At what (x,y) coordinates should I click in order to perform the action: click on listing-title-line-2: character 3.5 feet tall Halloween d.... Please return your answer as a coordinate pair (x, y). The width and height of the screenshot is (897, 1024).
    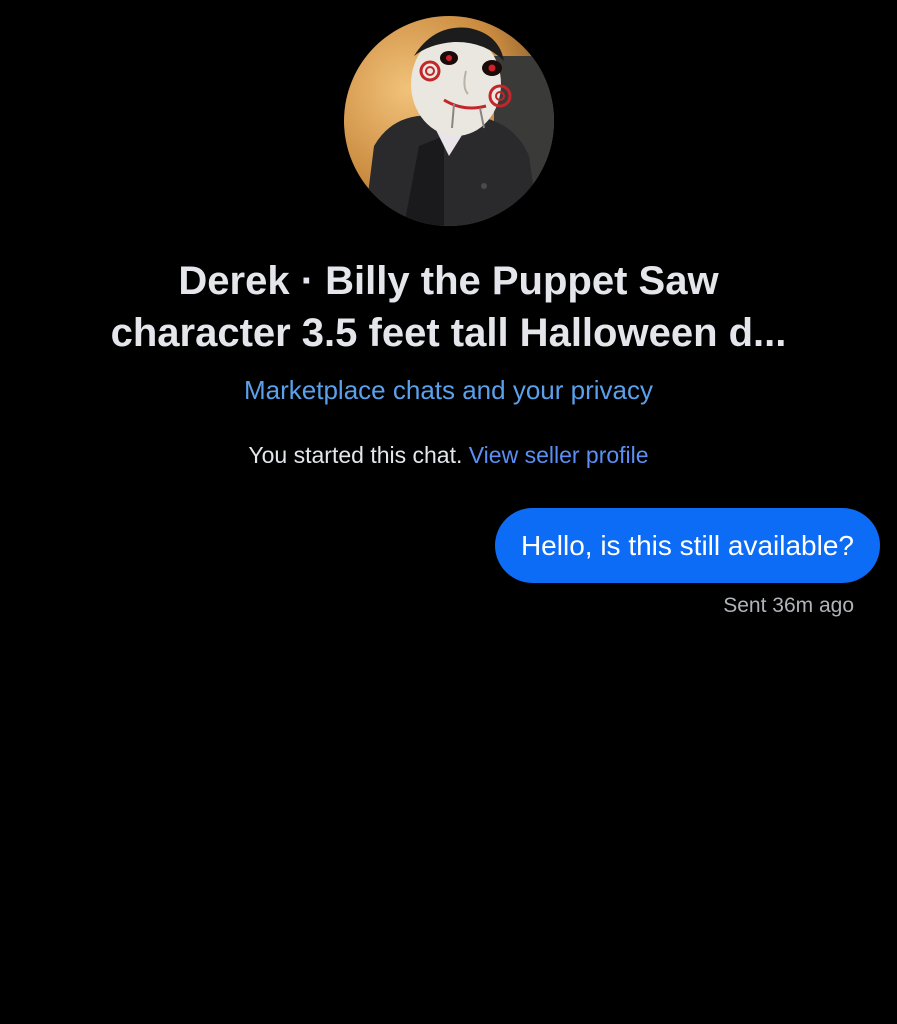
    Looking at the image, I should click on (448, 333).